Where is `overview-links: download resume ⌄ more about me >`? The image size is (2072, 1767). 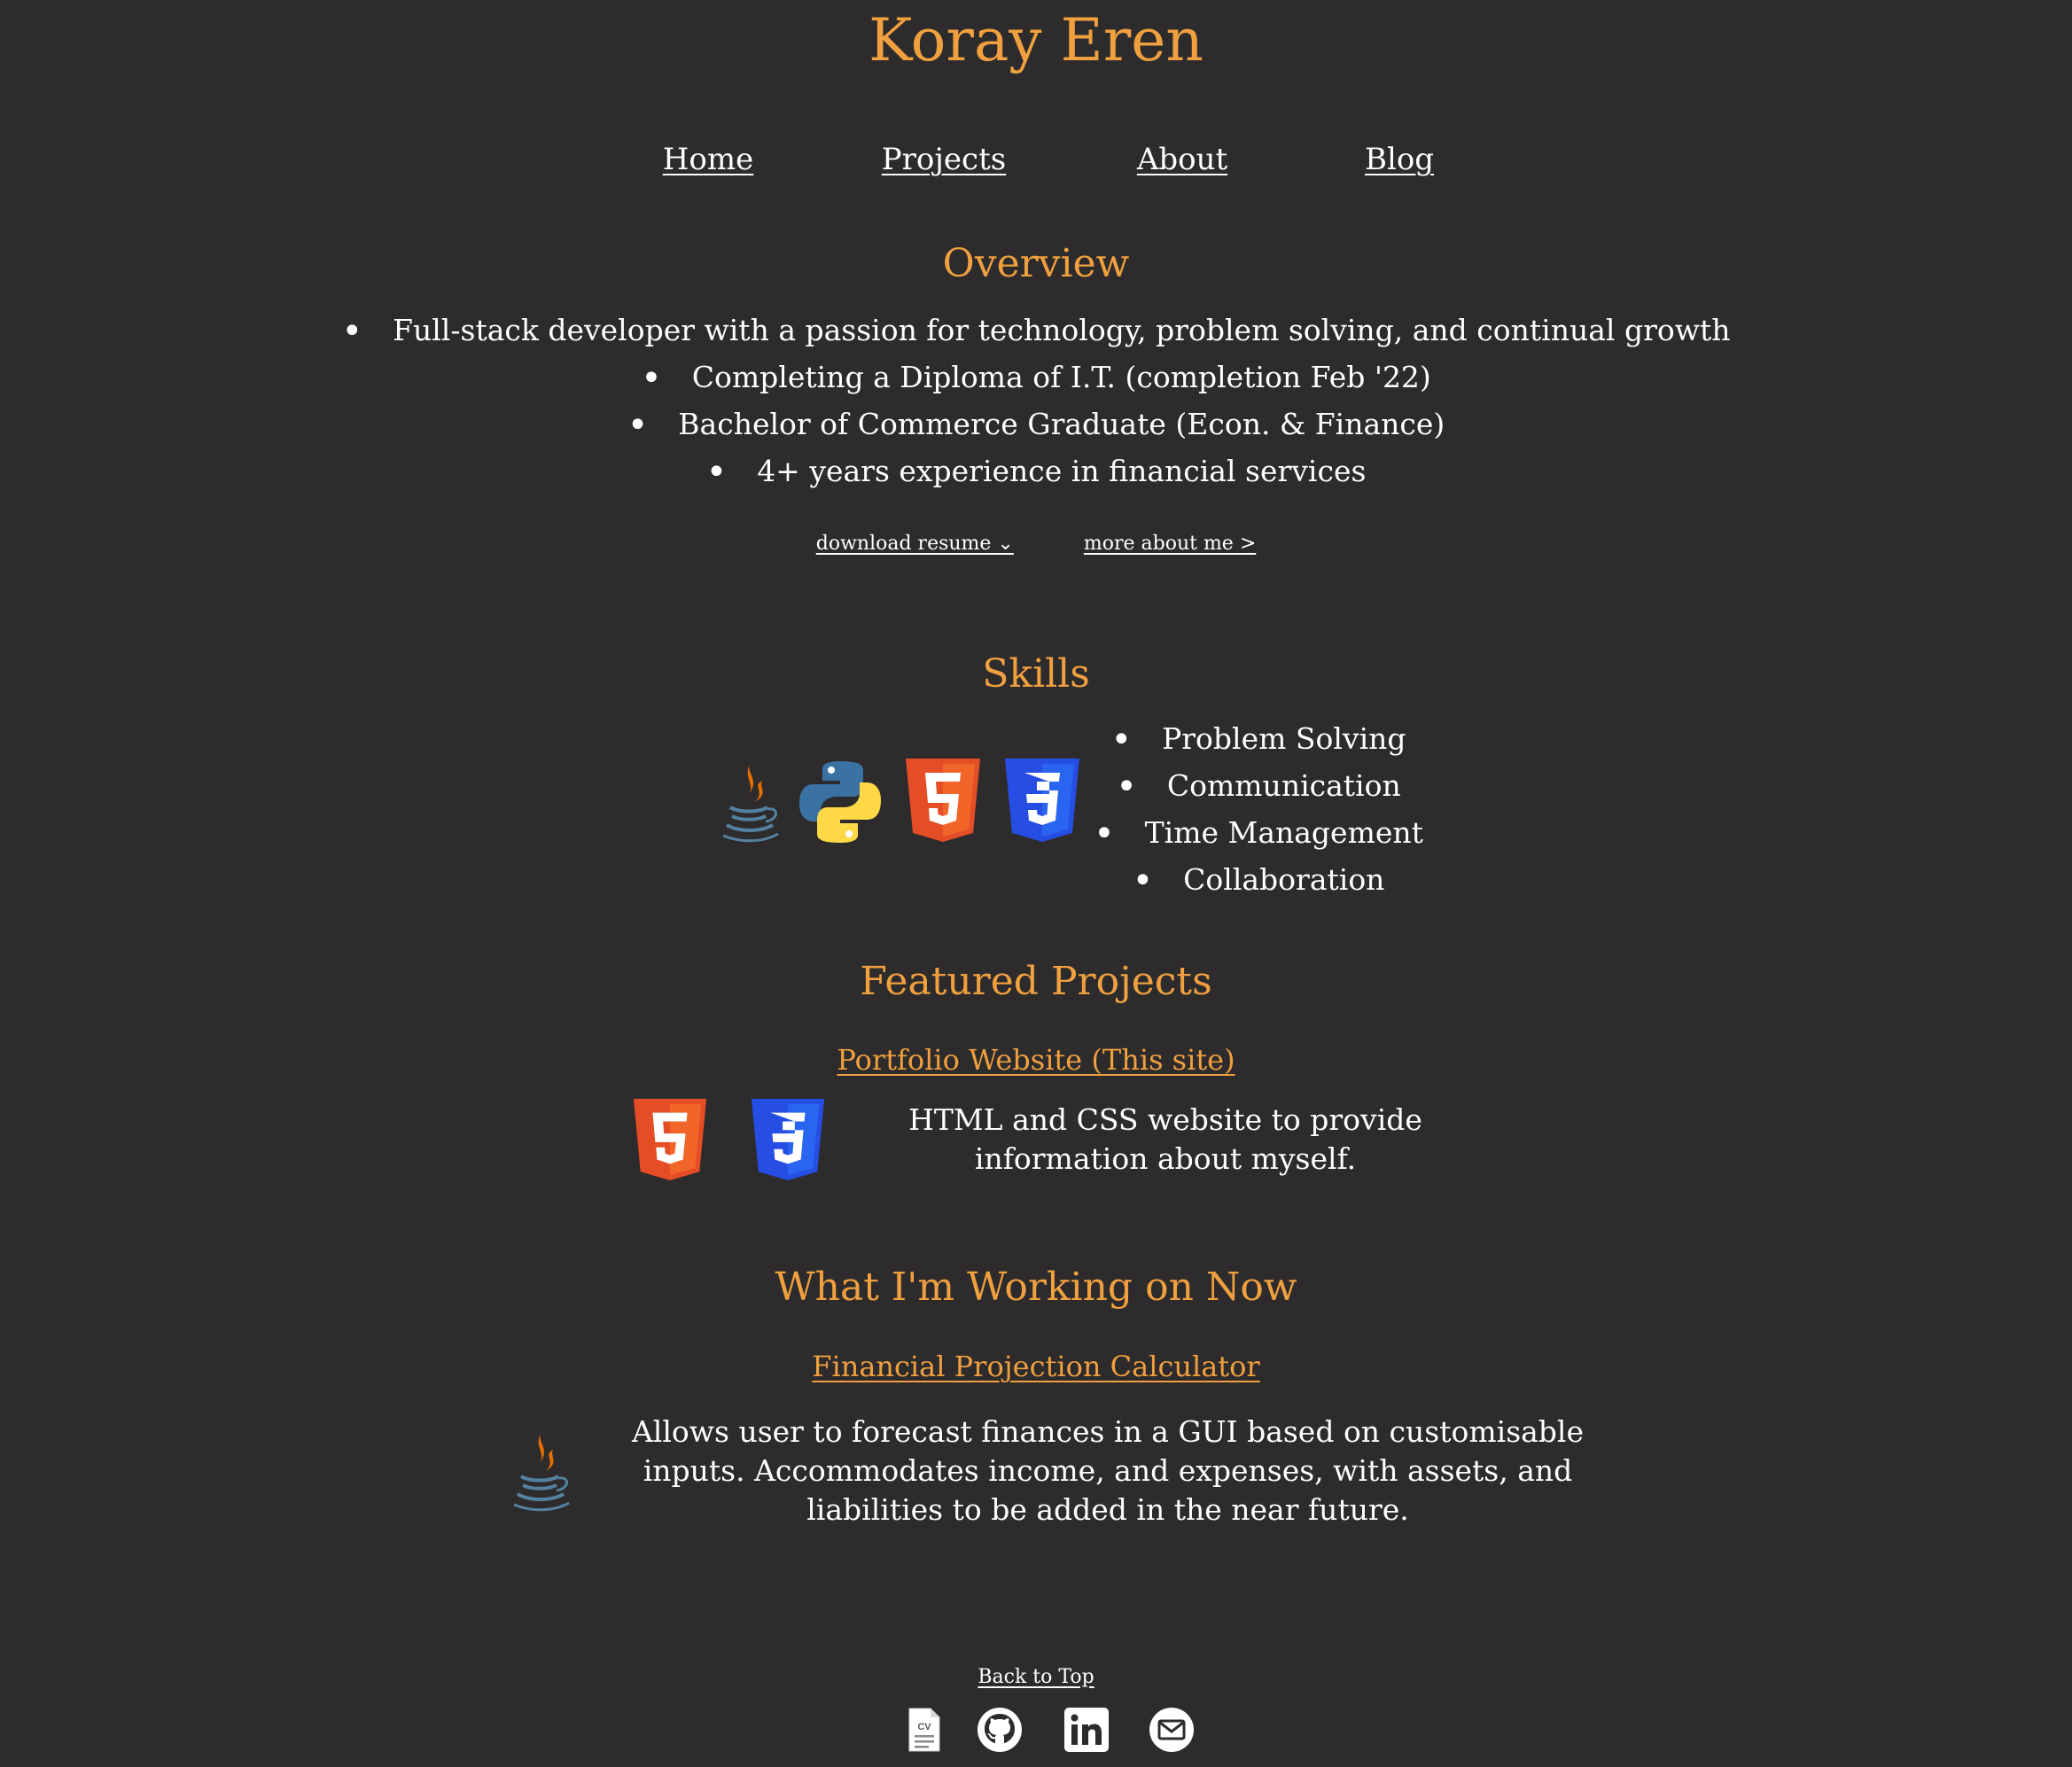
overview-links: download resume ⌄ more about me > is located at coordinates (1036, 544).